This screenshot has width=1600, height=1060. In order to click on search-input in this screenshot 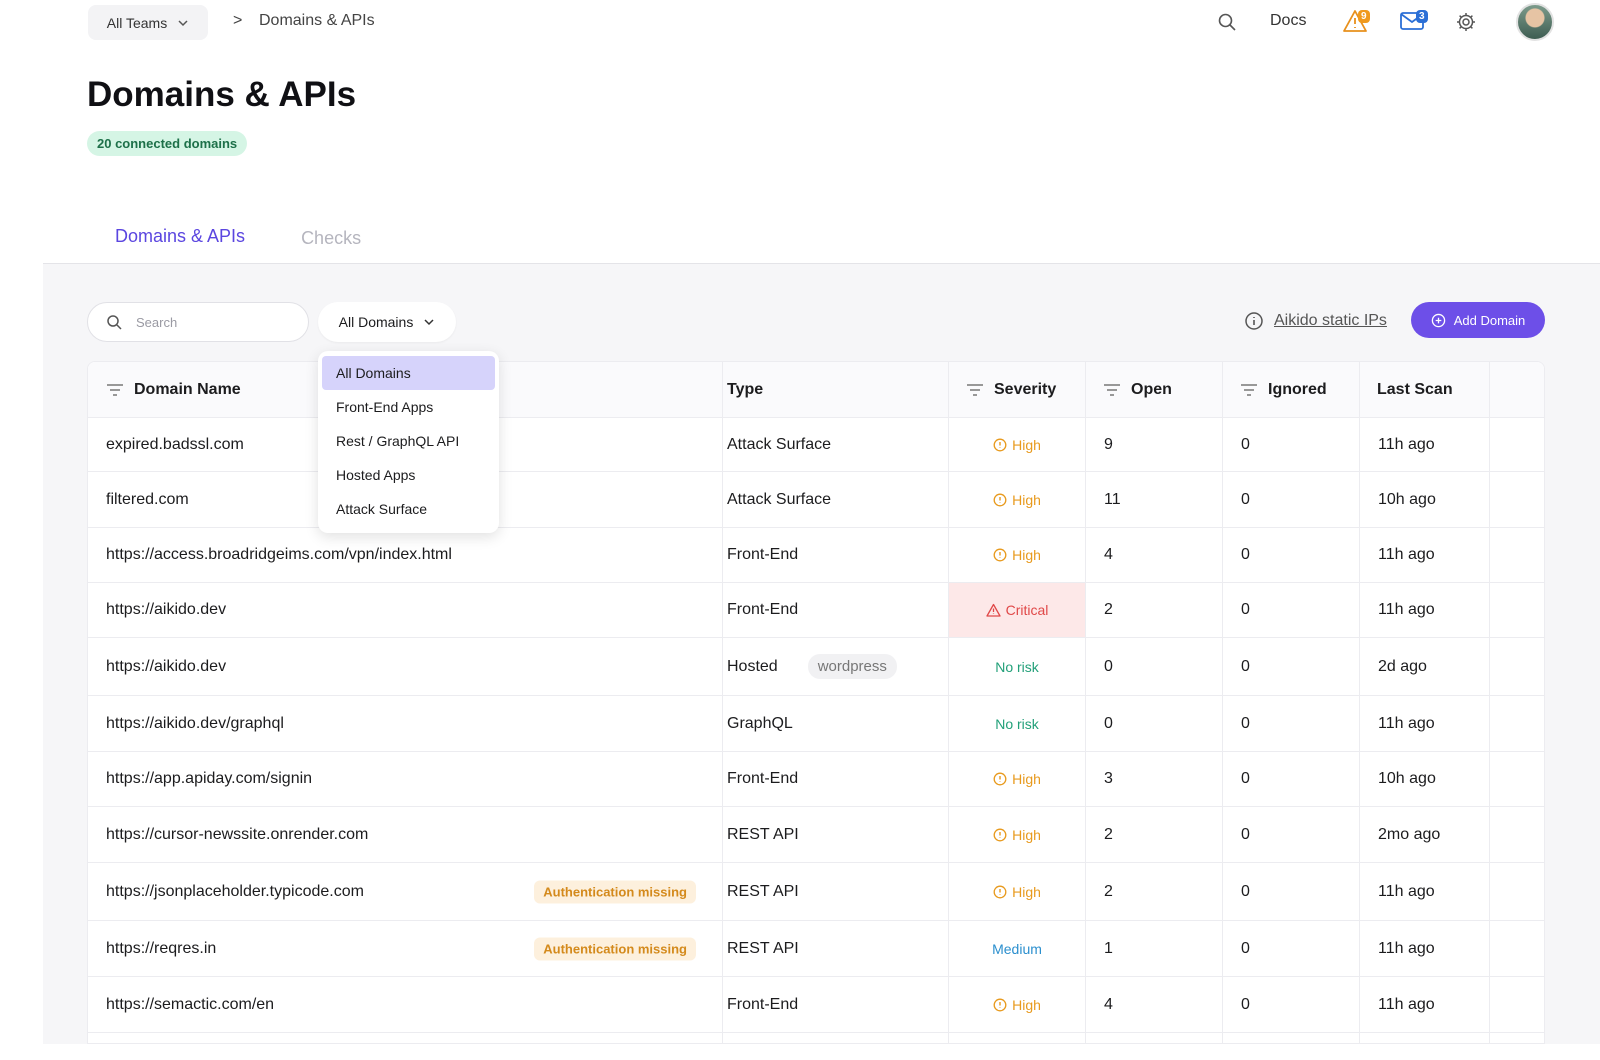, I will do `click(209, 322)`.